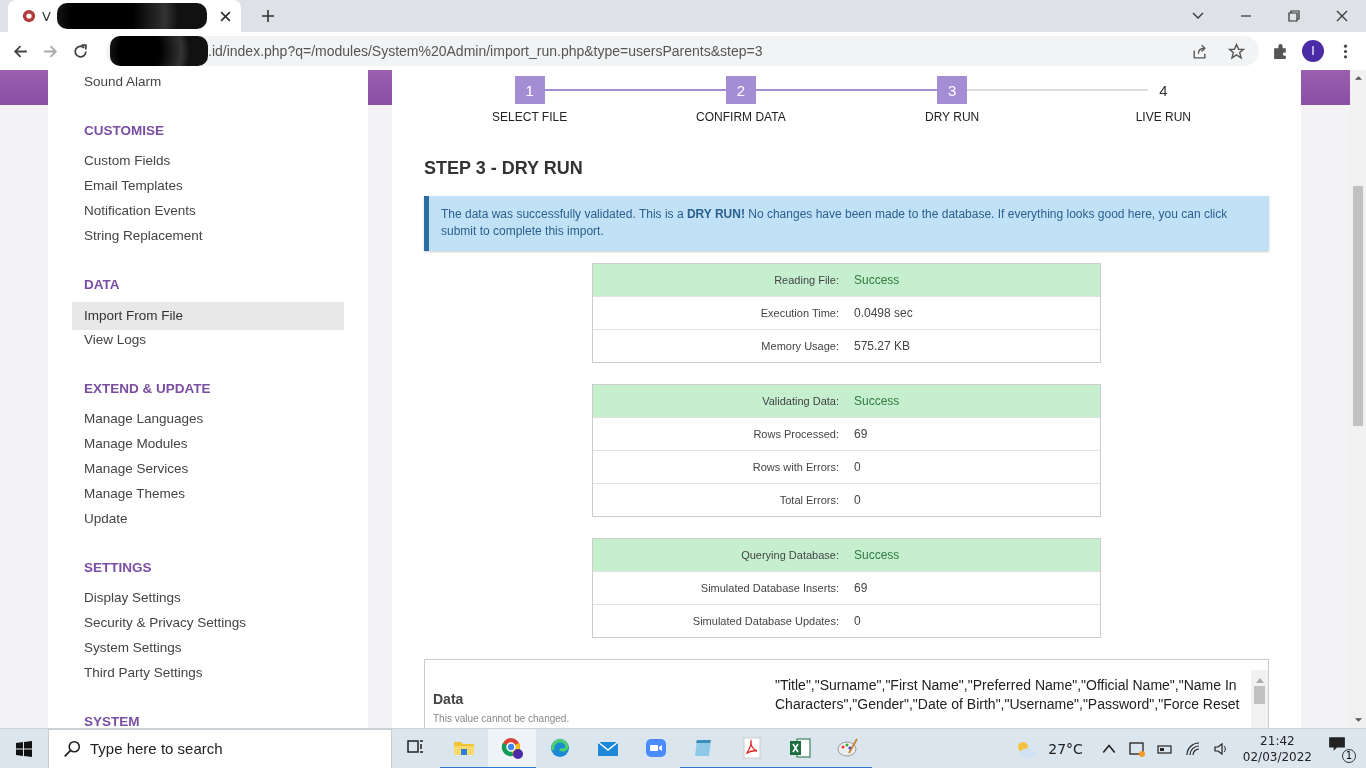  I want to click on section-heading: CUSTOMISE, so click(124, 131).